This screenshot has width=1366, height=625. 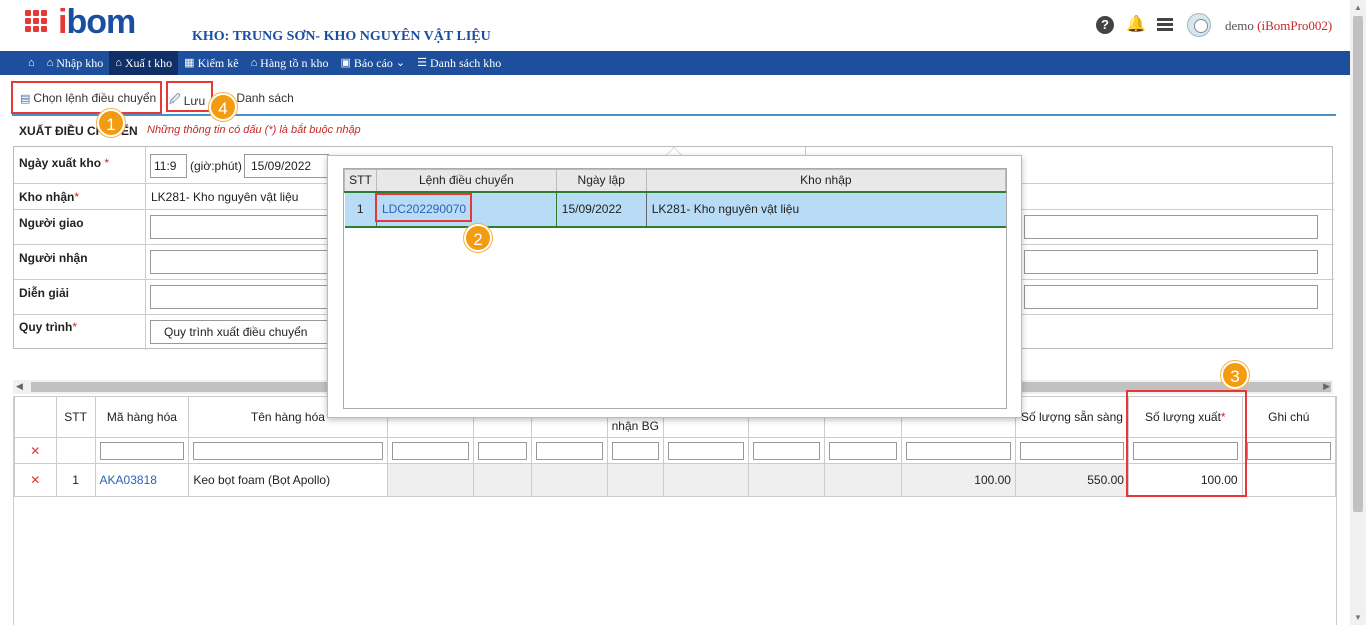 I want to click on chevron-down-icon: ⌄, so click(x=400, y=63).